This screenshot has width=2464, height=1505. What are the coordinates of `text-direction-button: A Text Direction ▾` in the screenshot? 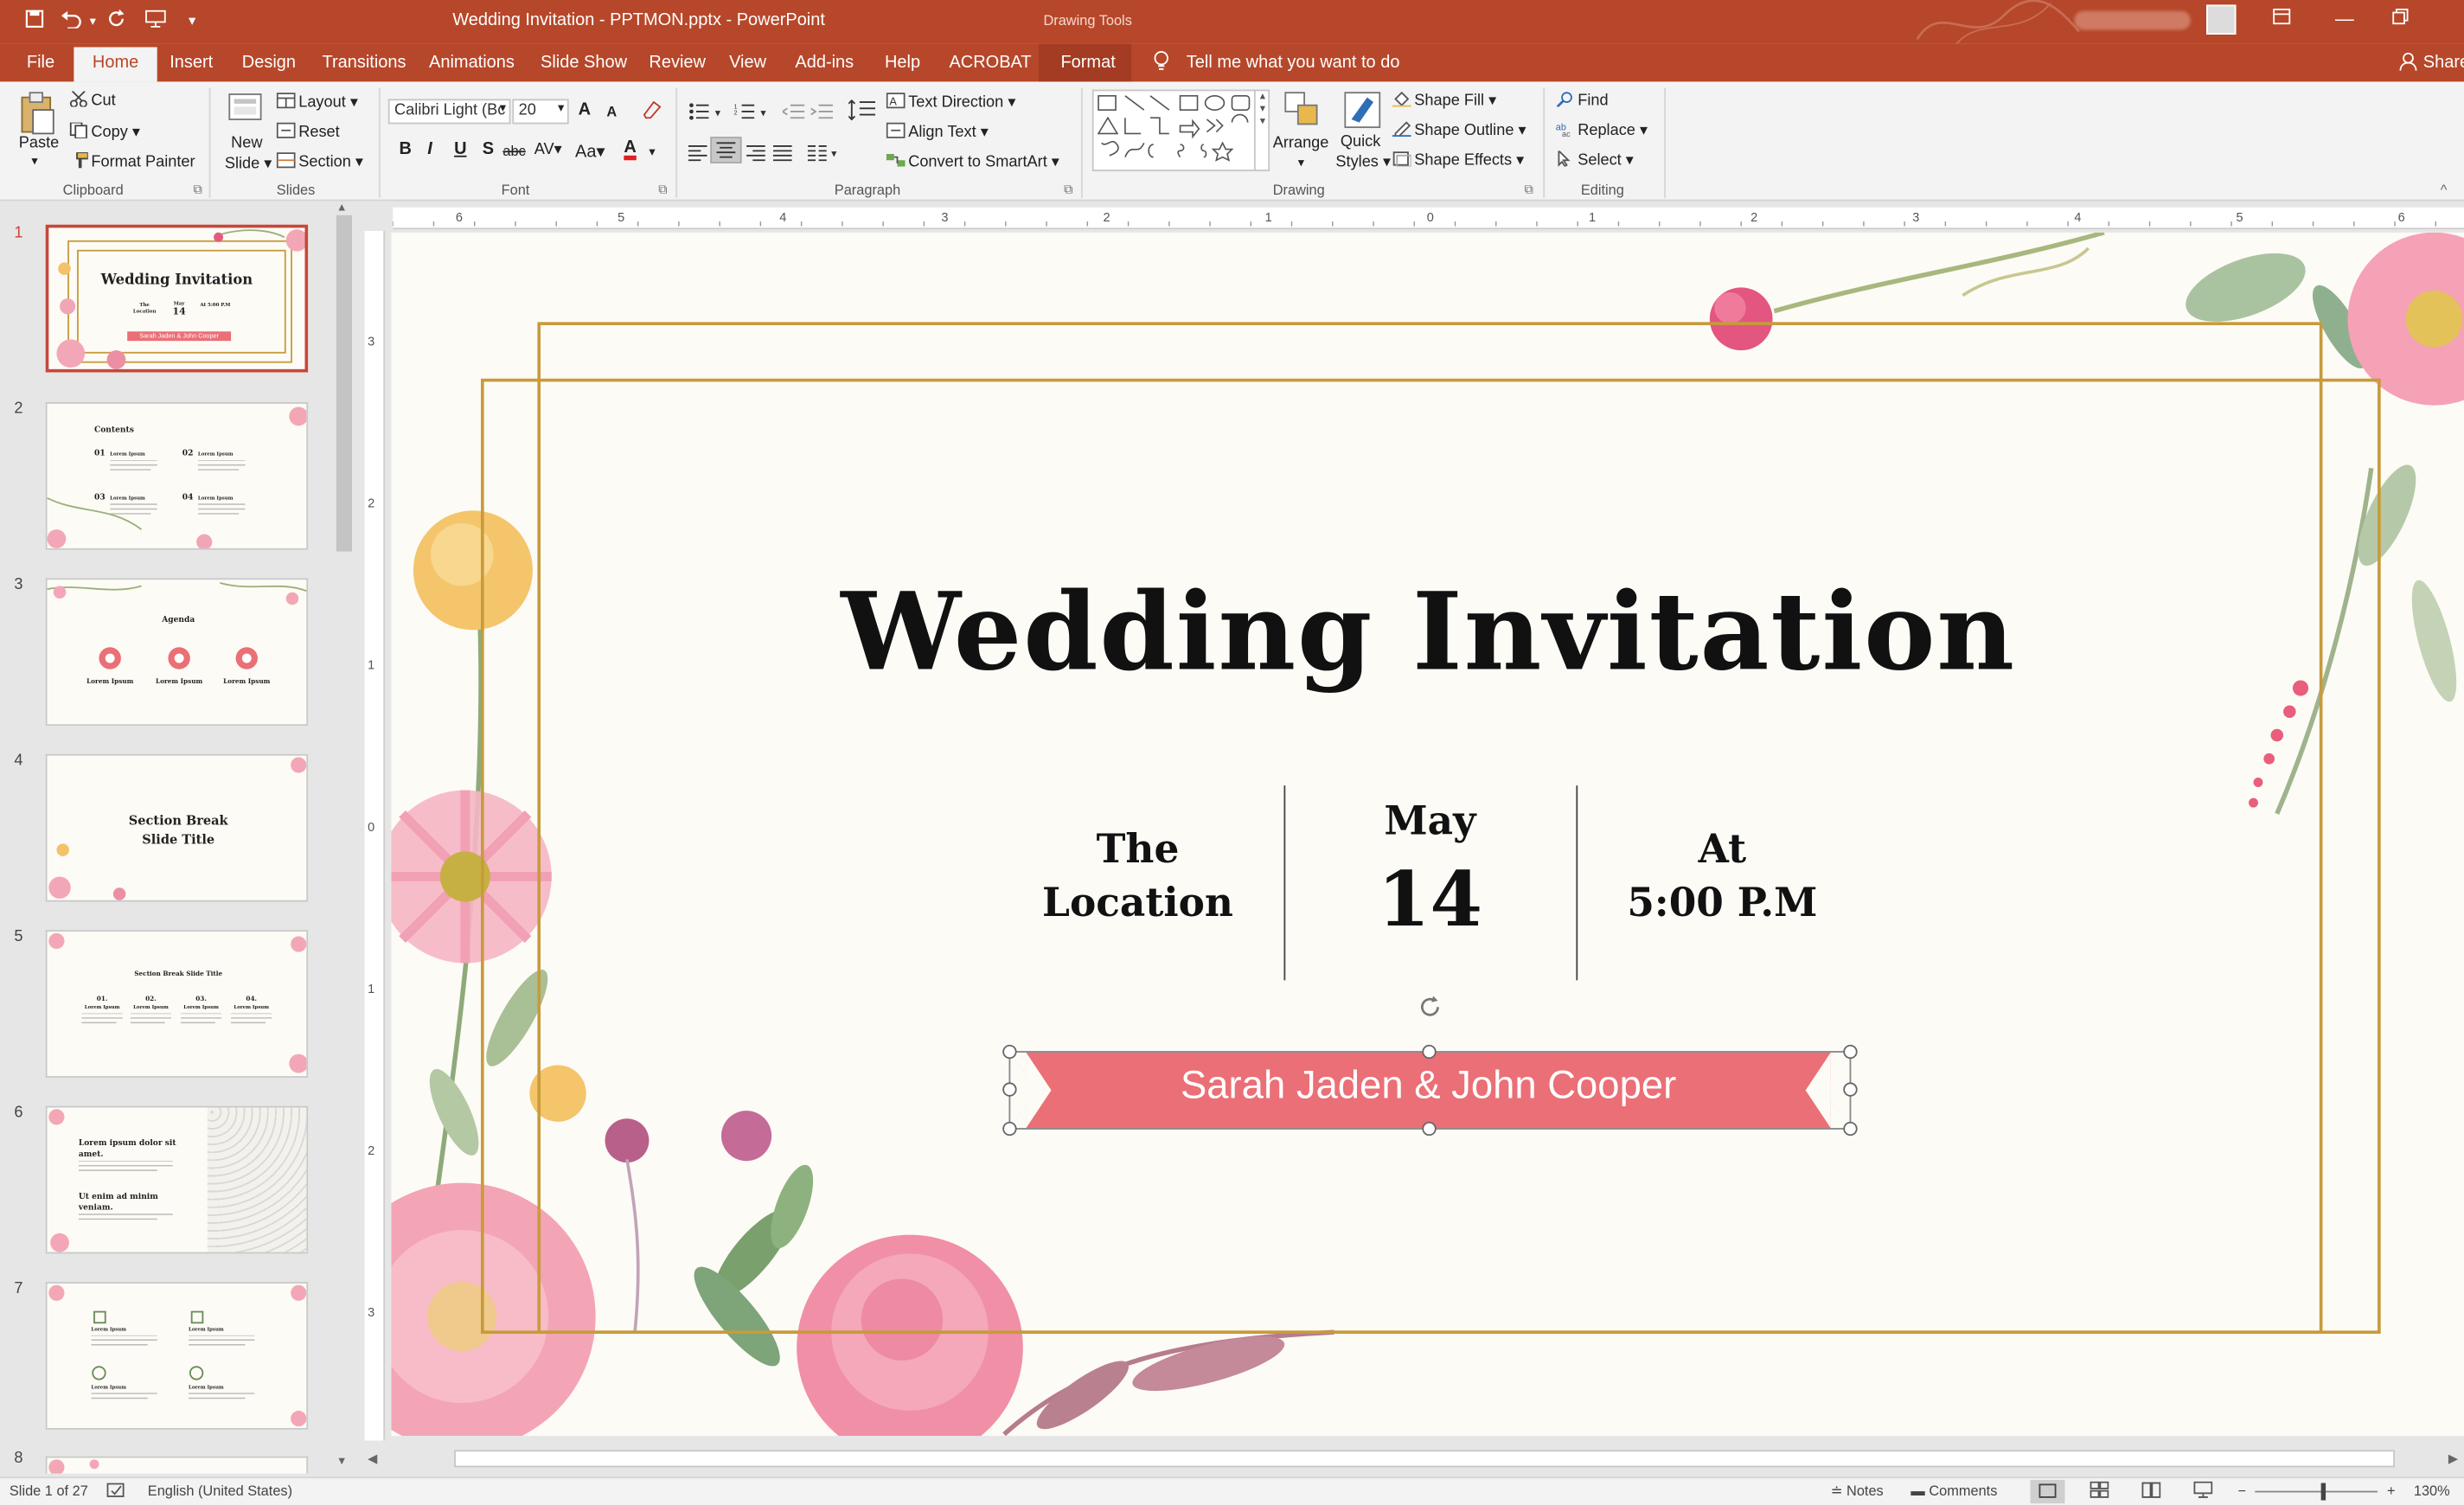 It's located at (950, 102).